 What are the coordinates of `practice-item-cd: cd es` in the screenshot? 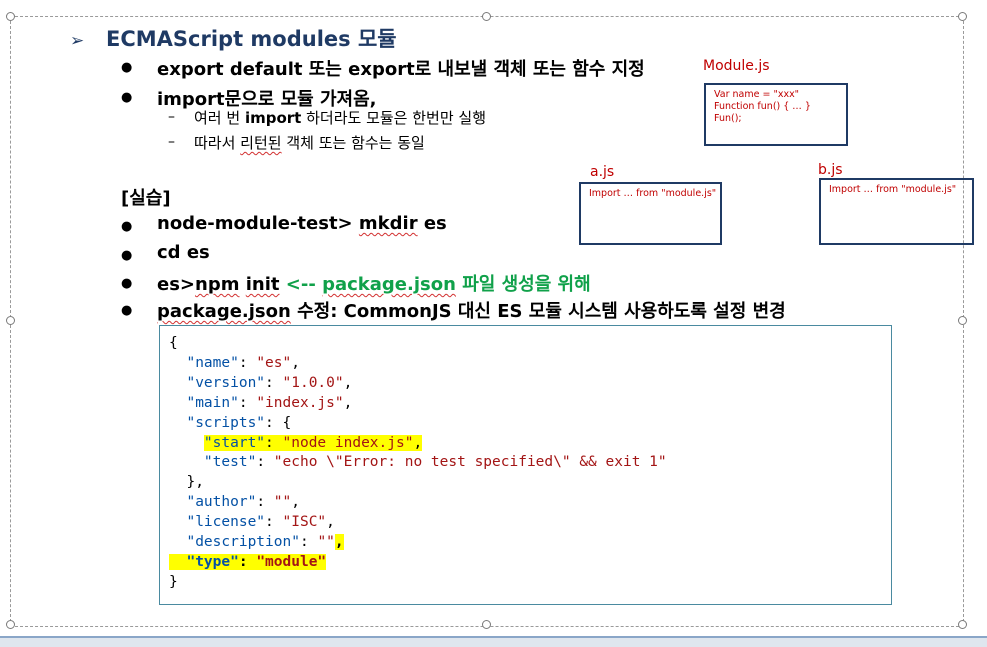 It's located at (183, 252).